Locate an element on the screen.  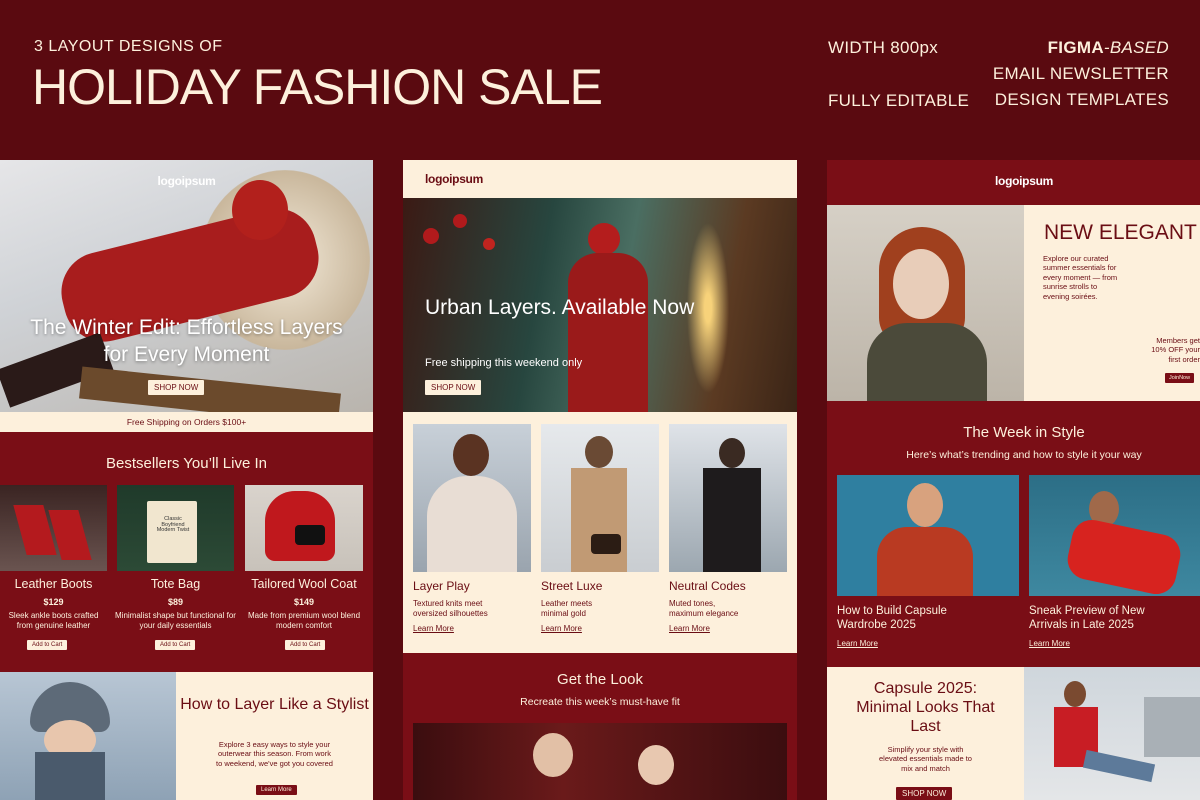
card-image-street-luxe is located at coordinates (600, 498).